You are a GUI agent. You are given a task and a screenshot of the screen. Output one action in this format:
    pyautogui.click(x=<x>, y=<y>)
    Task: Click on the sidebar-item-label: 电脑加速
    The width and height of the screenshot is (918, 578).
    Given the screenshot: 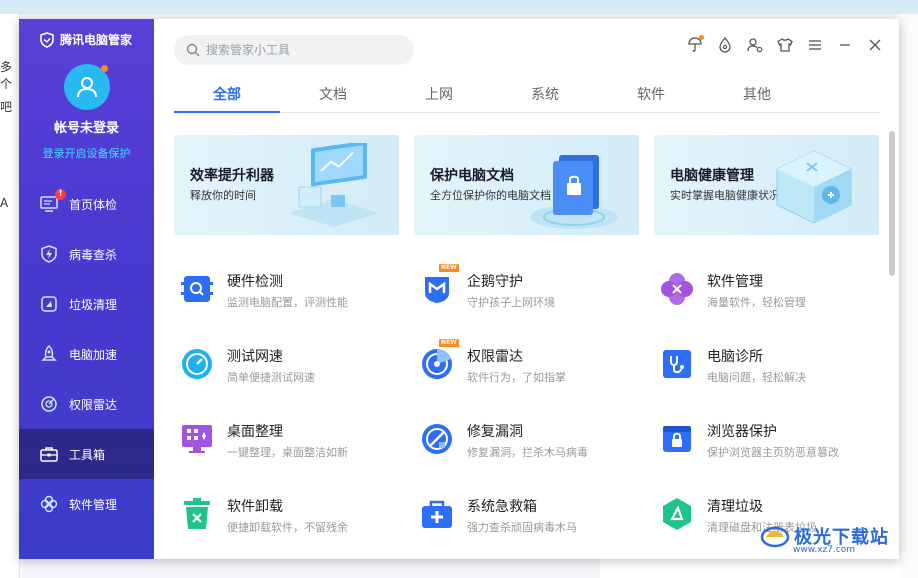 What is the action you would take?
    pyautogui.click(x=93, y=354)
    